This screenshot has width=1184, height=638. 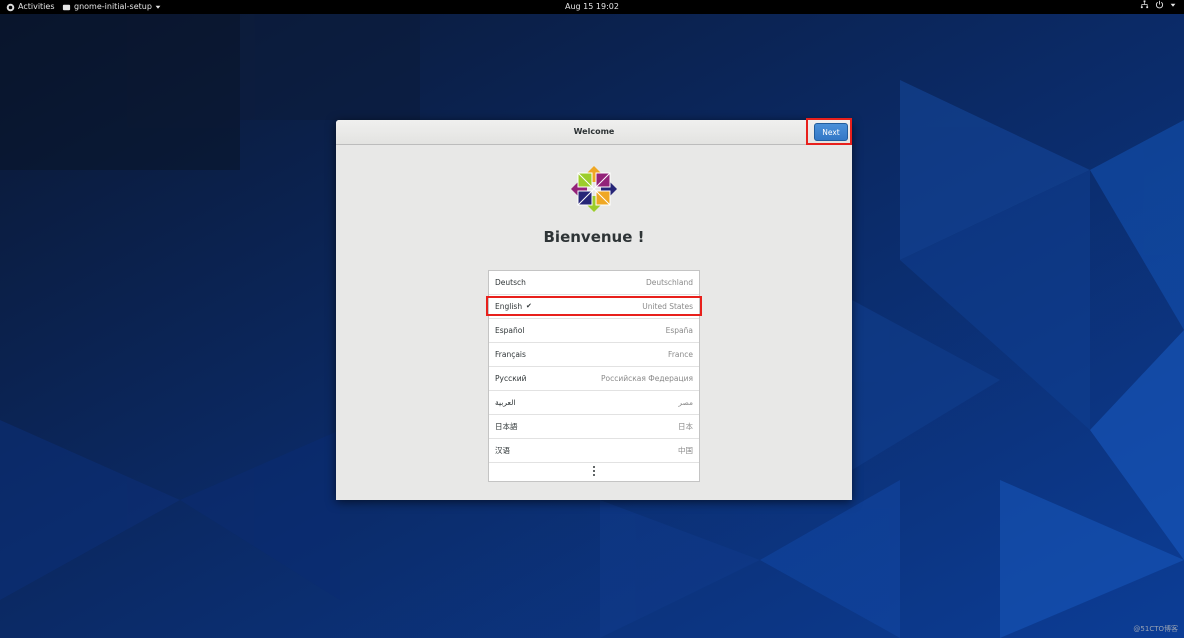 I want to click on language-name: العربية, so click(x=505, y=402).